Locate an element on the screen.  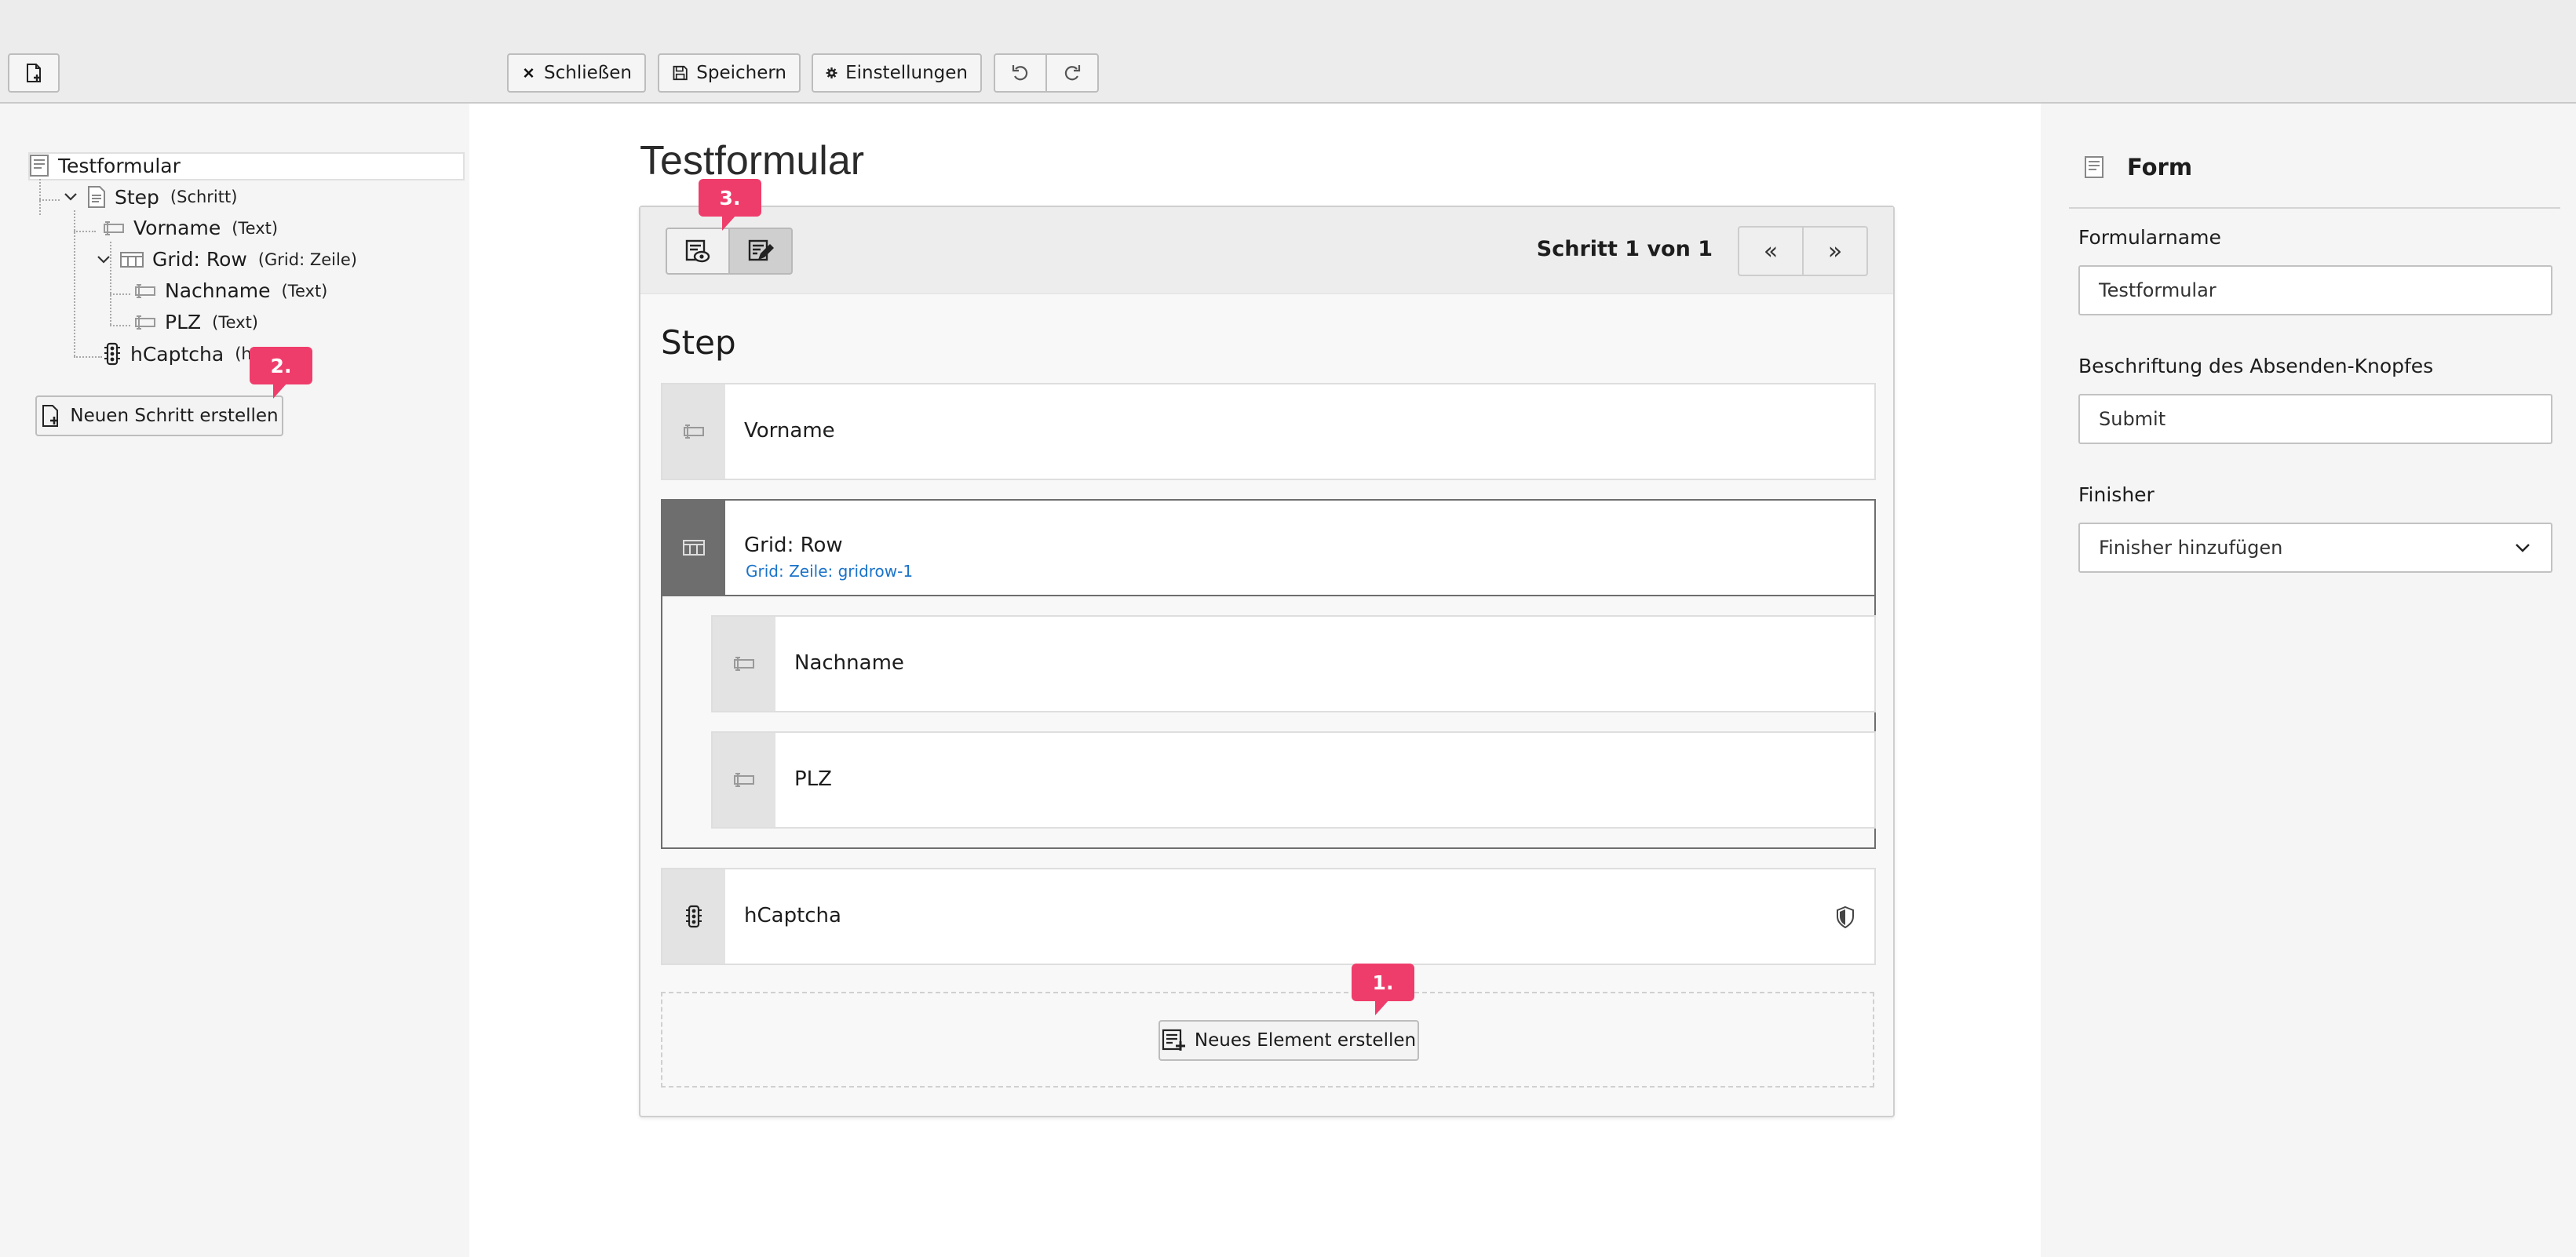
previous-step-button: « is located at coordinates (1771, 251).